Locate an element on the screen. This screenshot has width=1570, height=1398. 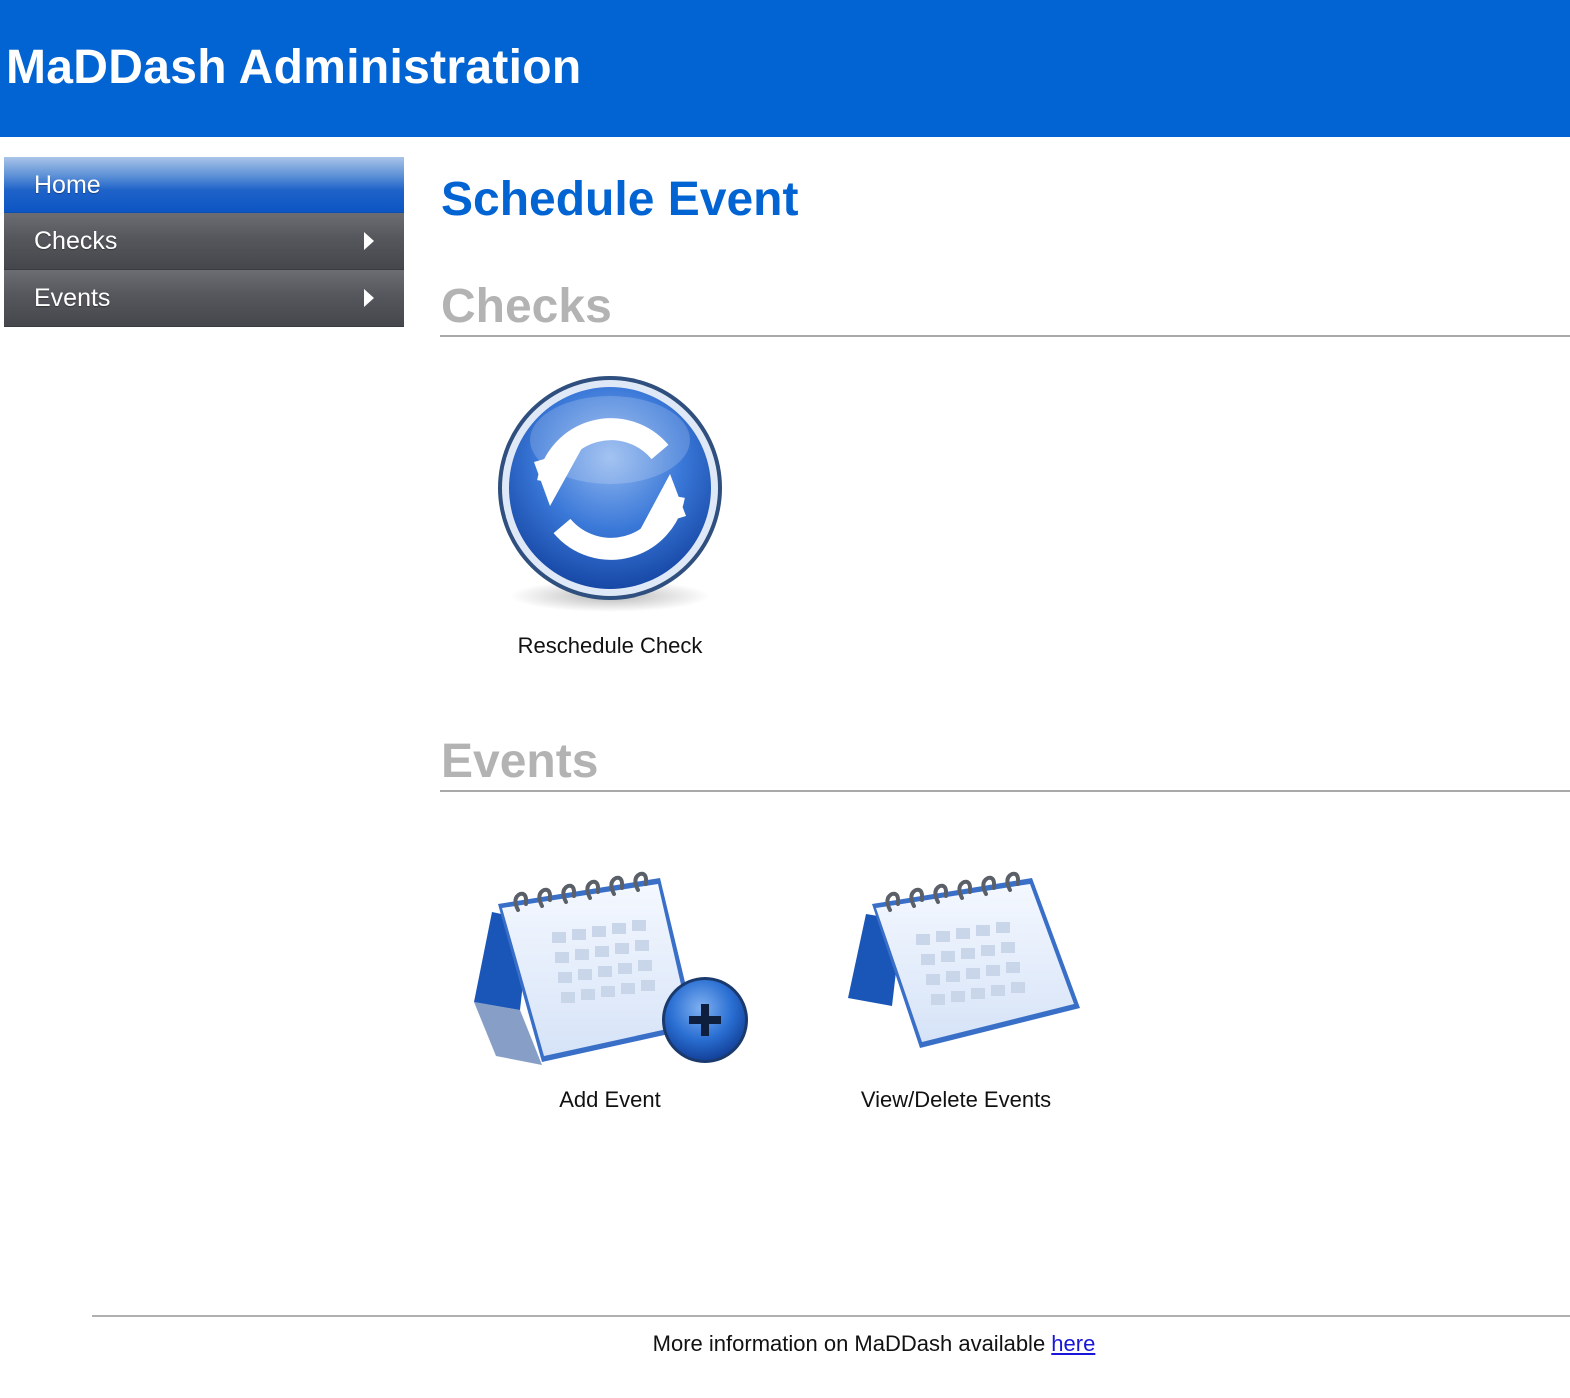
reschedule-check-tile: Reschedule Check is located at coordinates (610, 520).